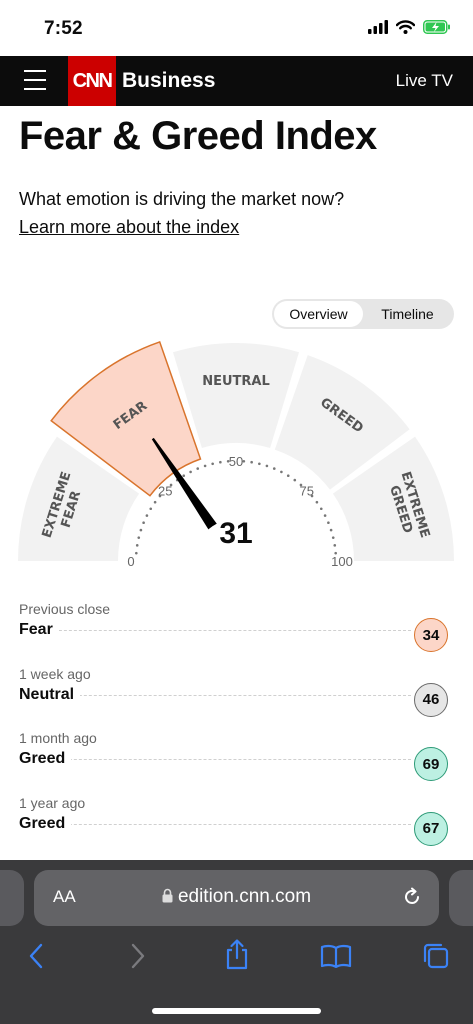 The image size is (473, 1024). I want to click on forward-icon, so click(138, 956).